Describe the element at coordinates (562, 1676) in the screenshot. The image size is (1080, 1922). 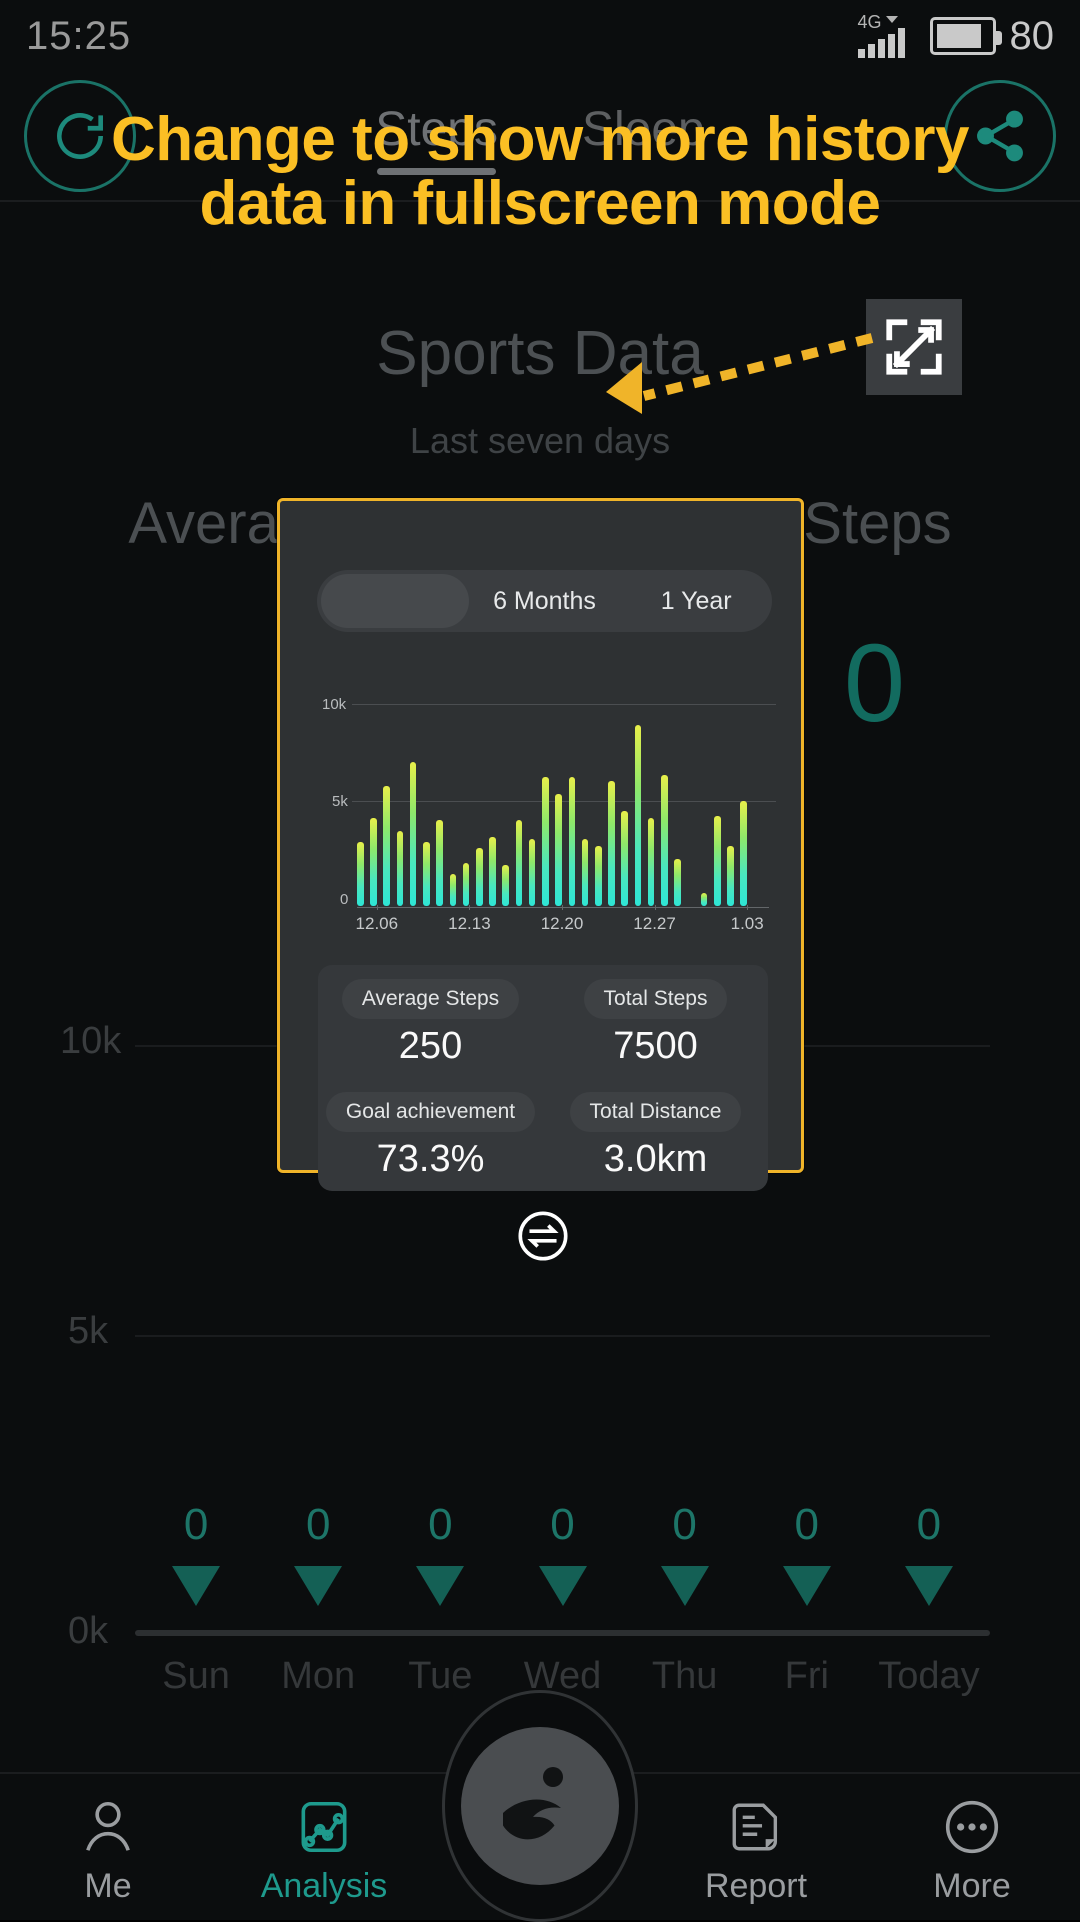
I see `day-label: Wed` at that location.